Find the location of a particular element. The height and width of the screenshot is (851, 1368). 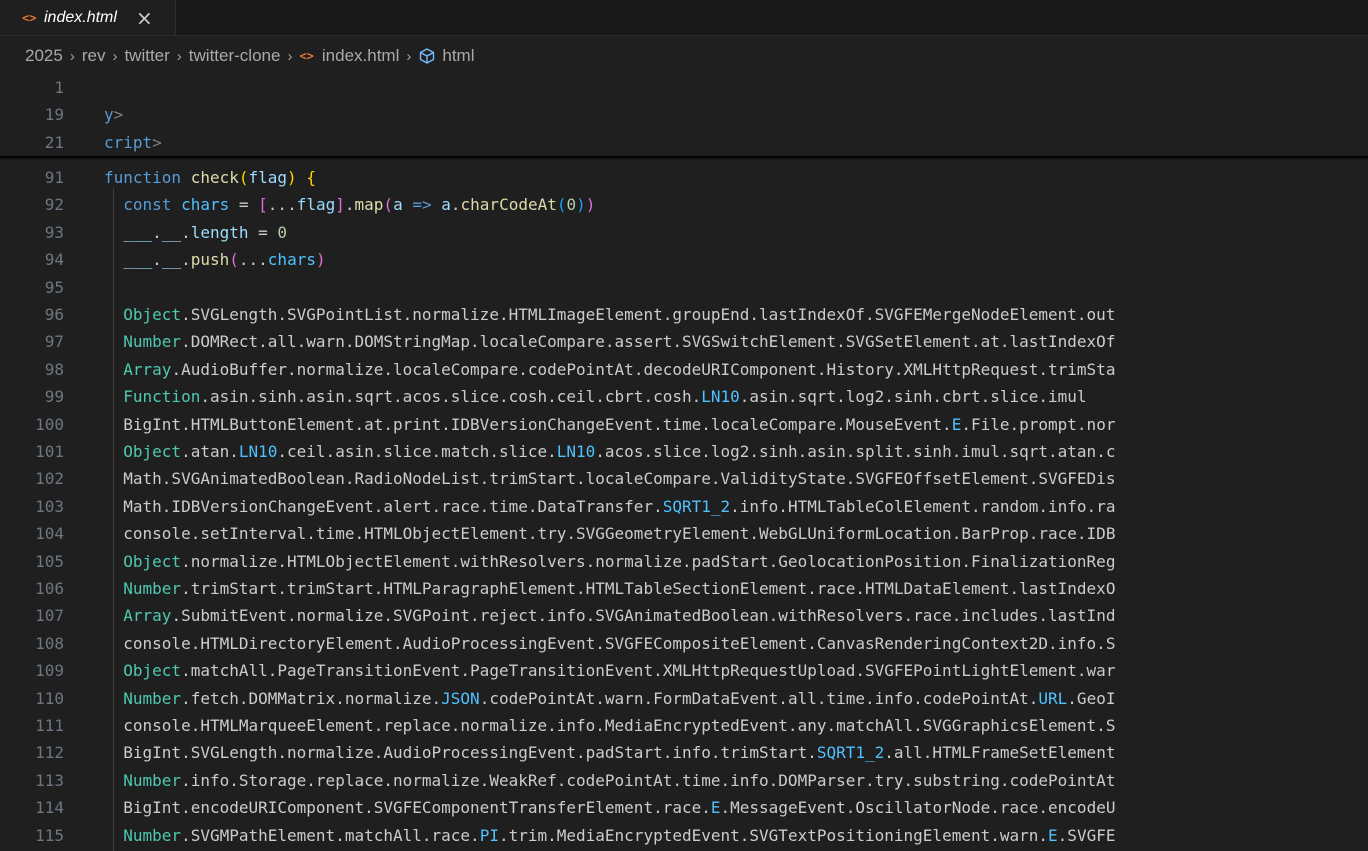

breadcrumb-item-html: html is located at coordinates (458, 56).